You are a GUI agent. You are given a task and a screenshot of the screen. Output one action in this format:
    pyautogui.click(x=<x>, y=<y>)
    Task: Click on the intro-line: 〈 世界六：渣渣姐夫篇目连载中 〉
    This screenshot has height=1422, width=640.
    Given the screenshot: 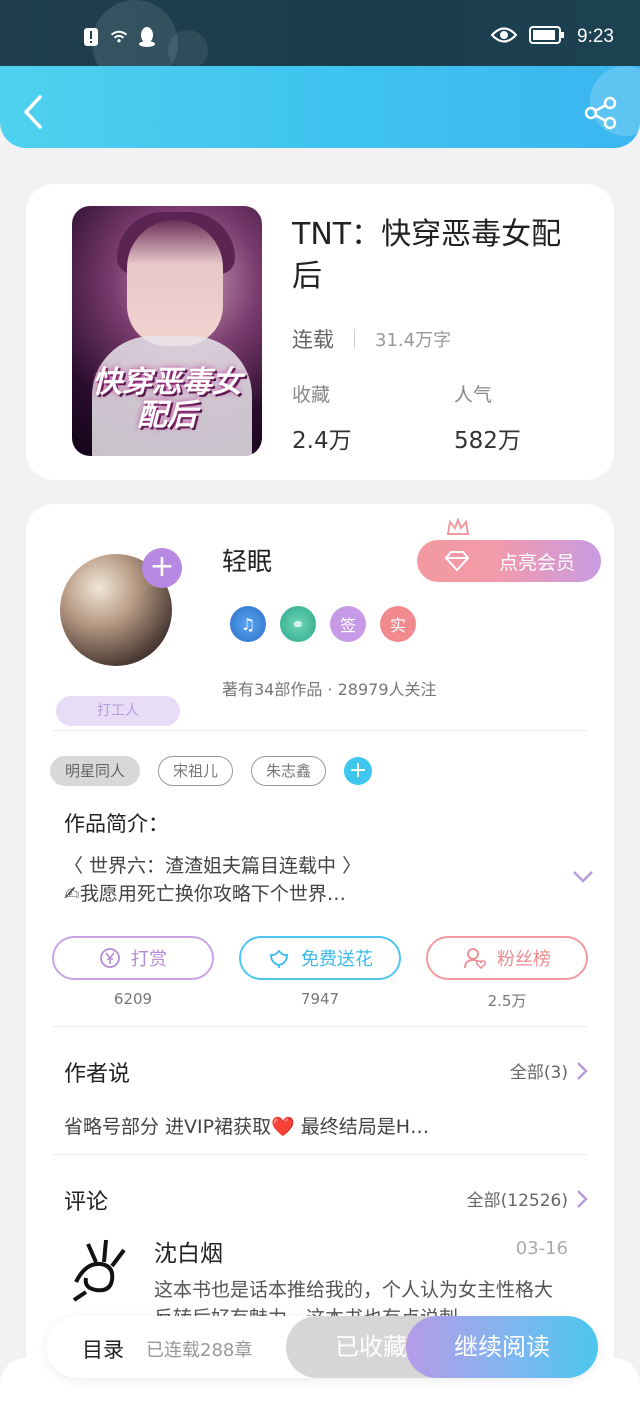 What is the action you would take?
    pyautogui.click(x=213, y=866)
    